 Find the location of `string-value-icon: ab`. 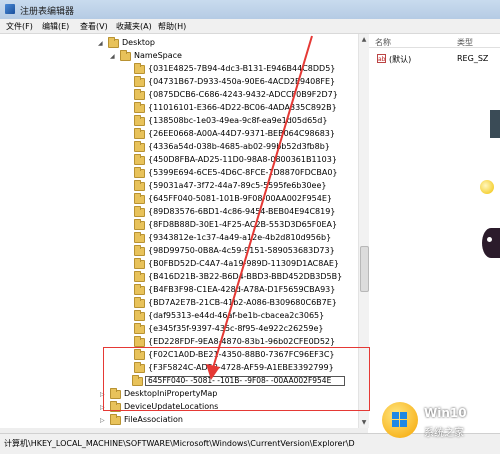

string-value-icon: ab is located at coordinates (381, 58).